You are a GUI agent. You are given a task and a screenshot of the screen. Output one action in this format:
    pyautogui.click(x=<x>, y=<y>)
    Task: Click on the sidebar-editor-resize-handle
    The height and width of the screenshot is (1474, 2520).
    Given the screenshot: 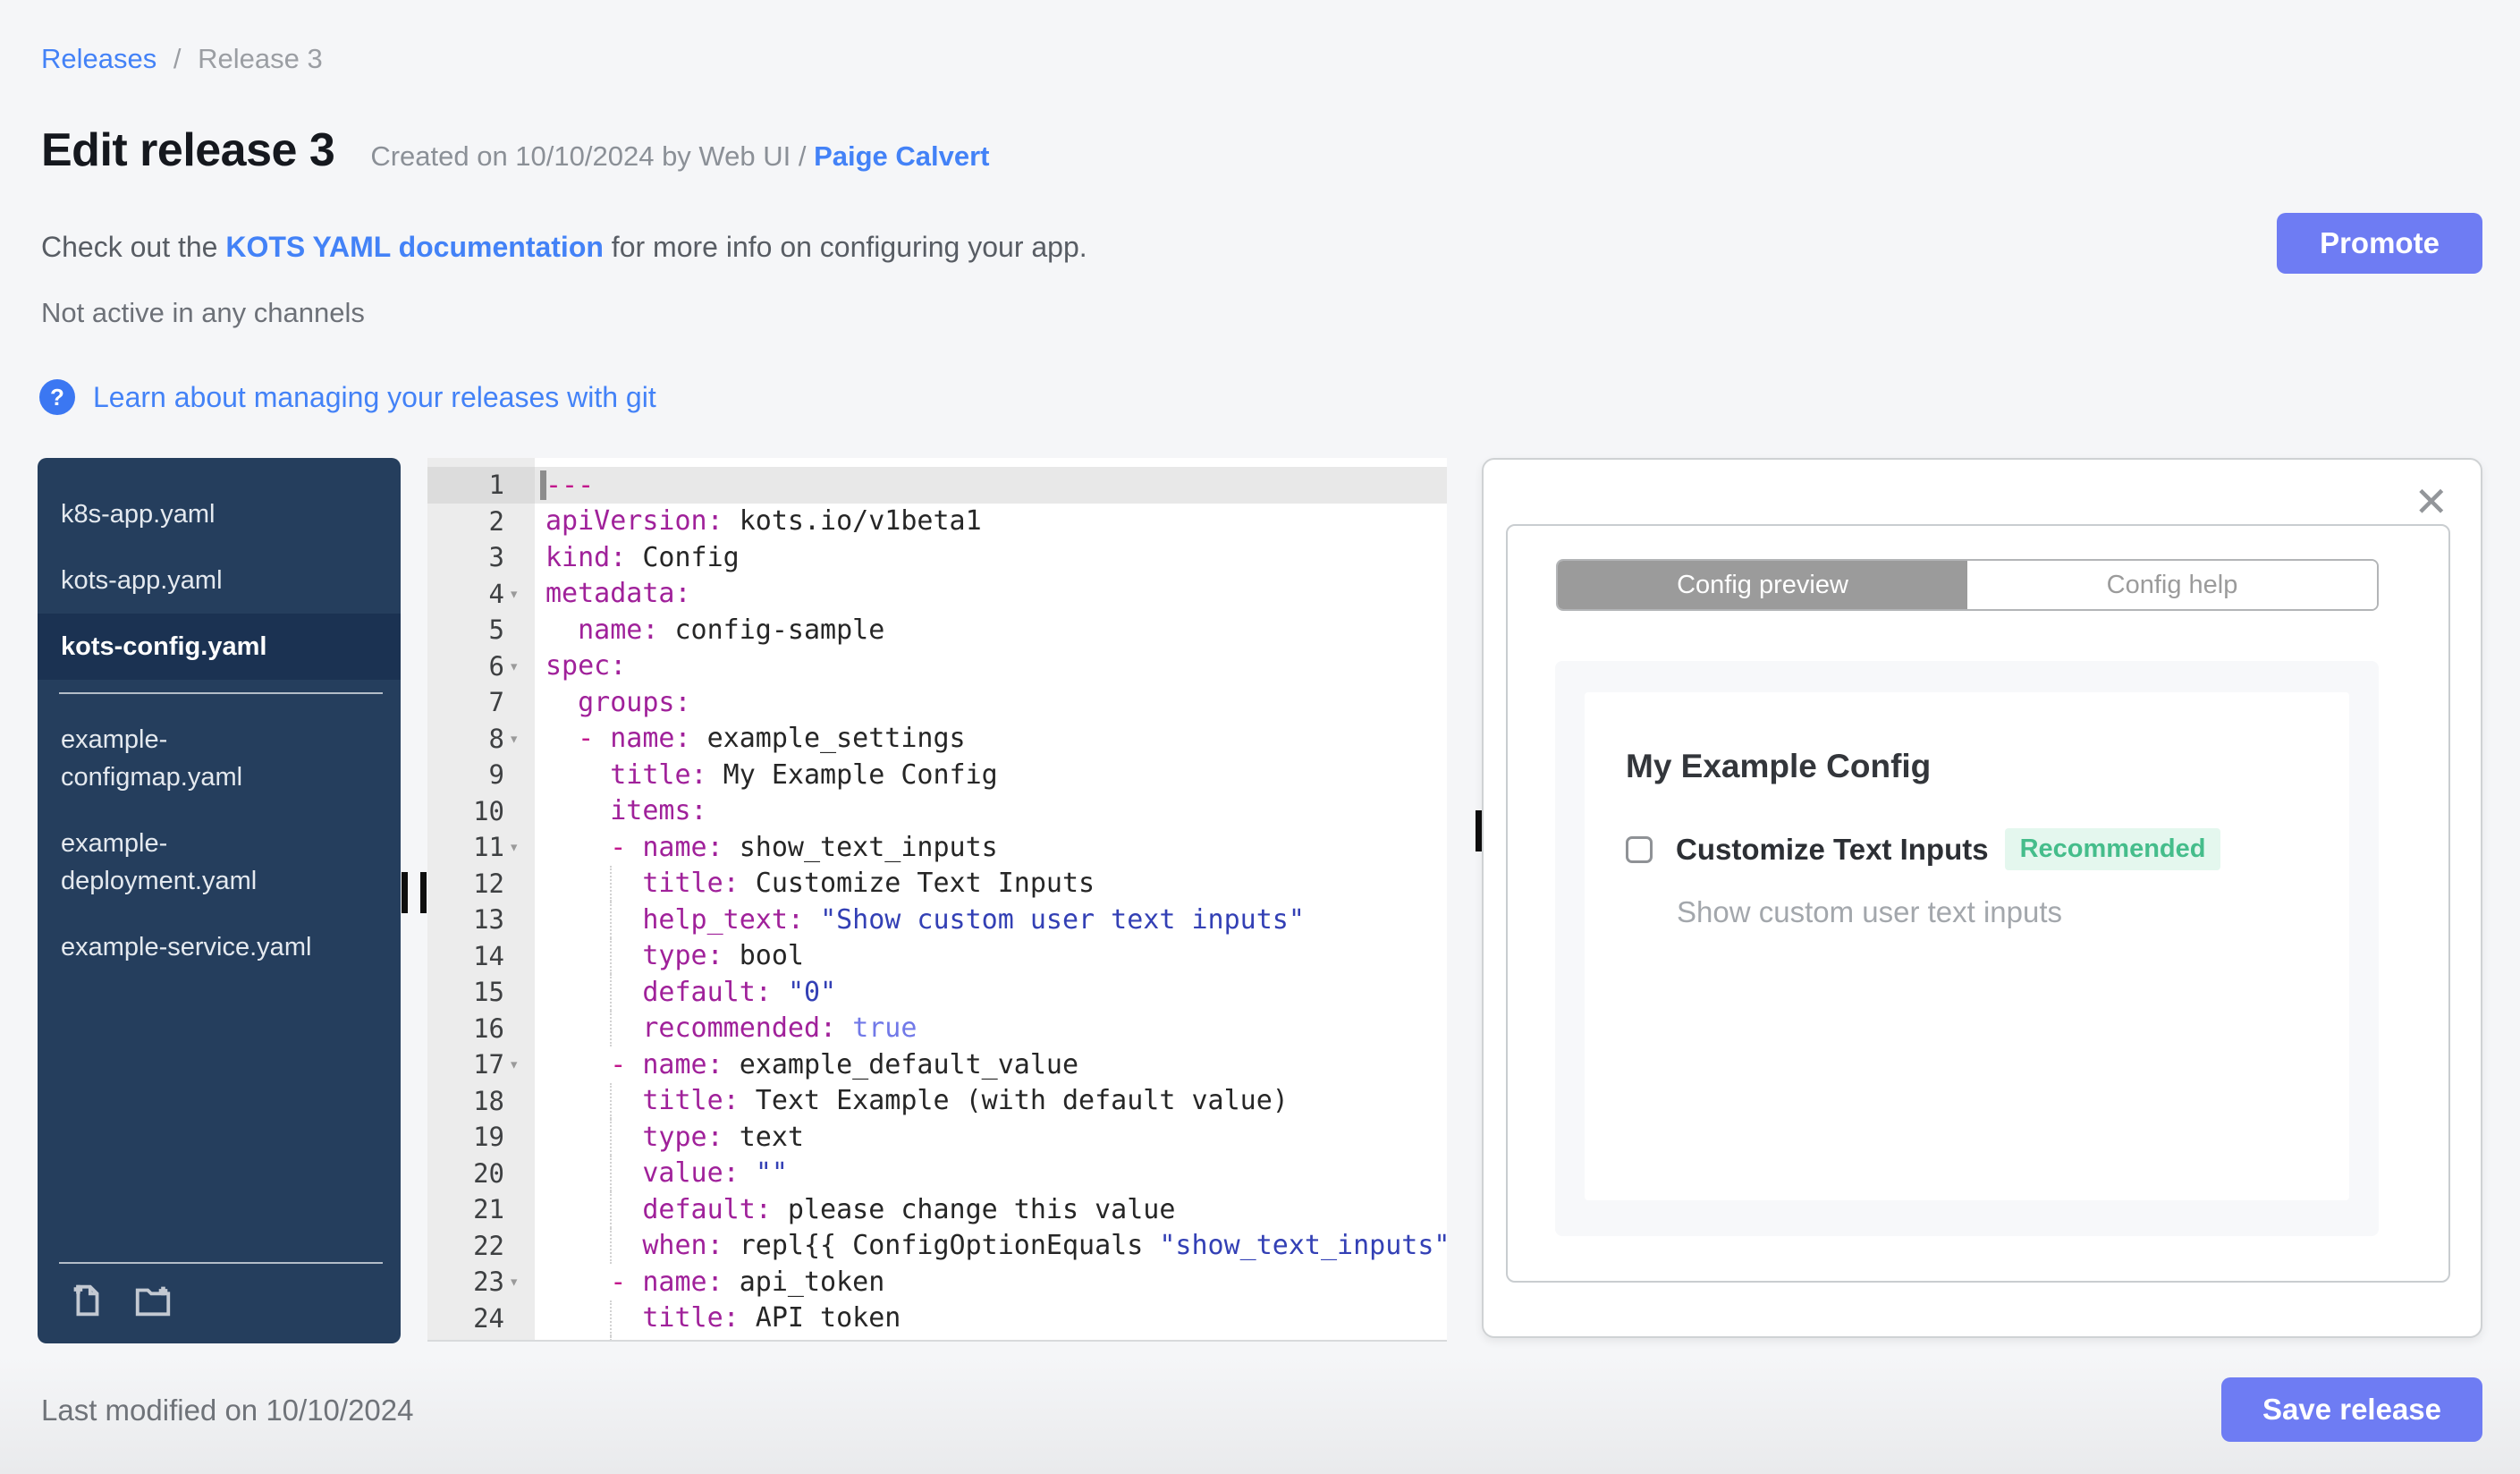 What is the action you would take?
    pyautogui.click(x=414, y=892)
    